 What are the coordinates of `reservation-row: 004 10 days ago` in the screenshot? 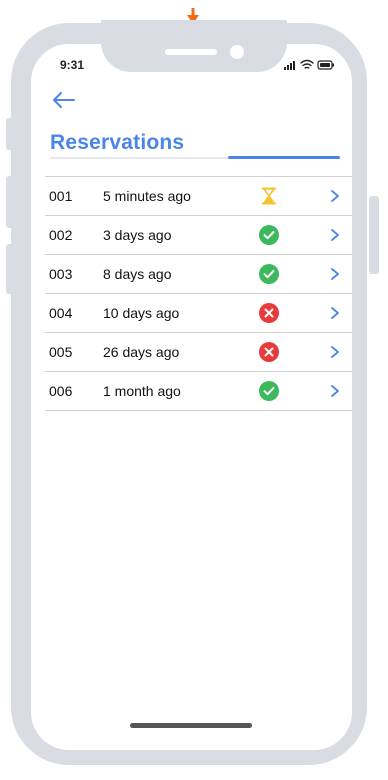 It's located at (199, 313).